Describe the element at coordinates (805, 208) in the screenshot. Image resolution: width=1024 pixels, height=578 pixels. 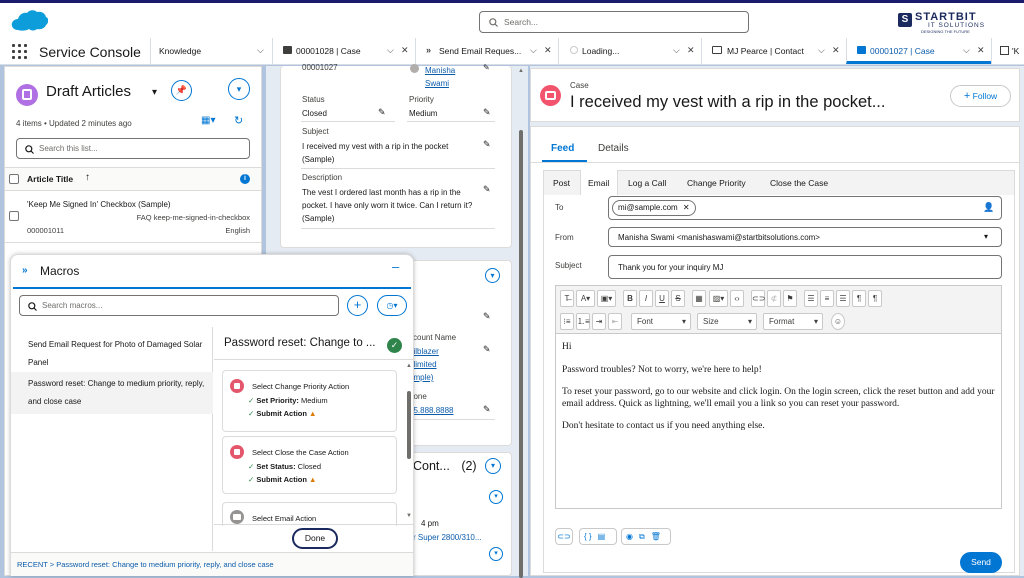
I see `to-field: mi@sample.com ✕ 👤` at that location.